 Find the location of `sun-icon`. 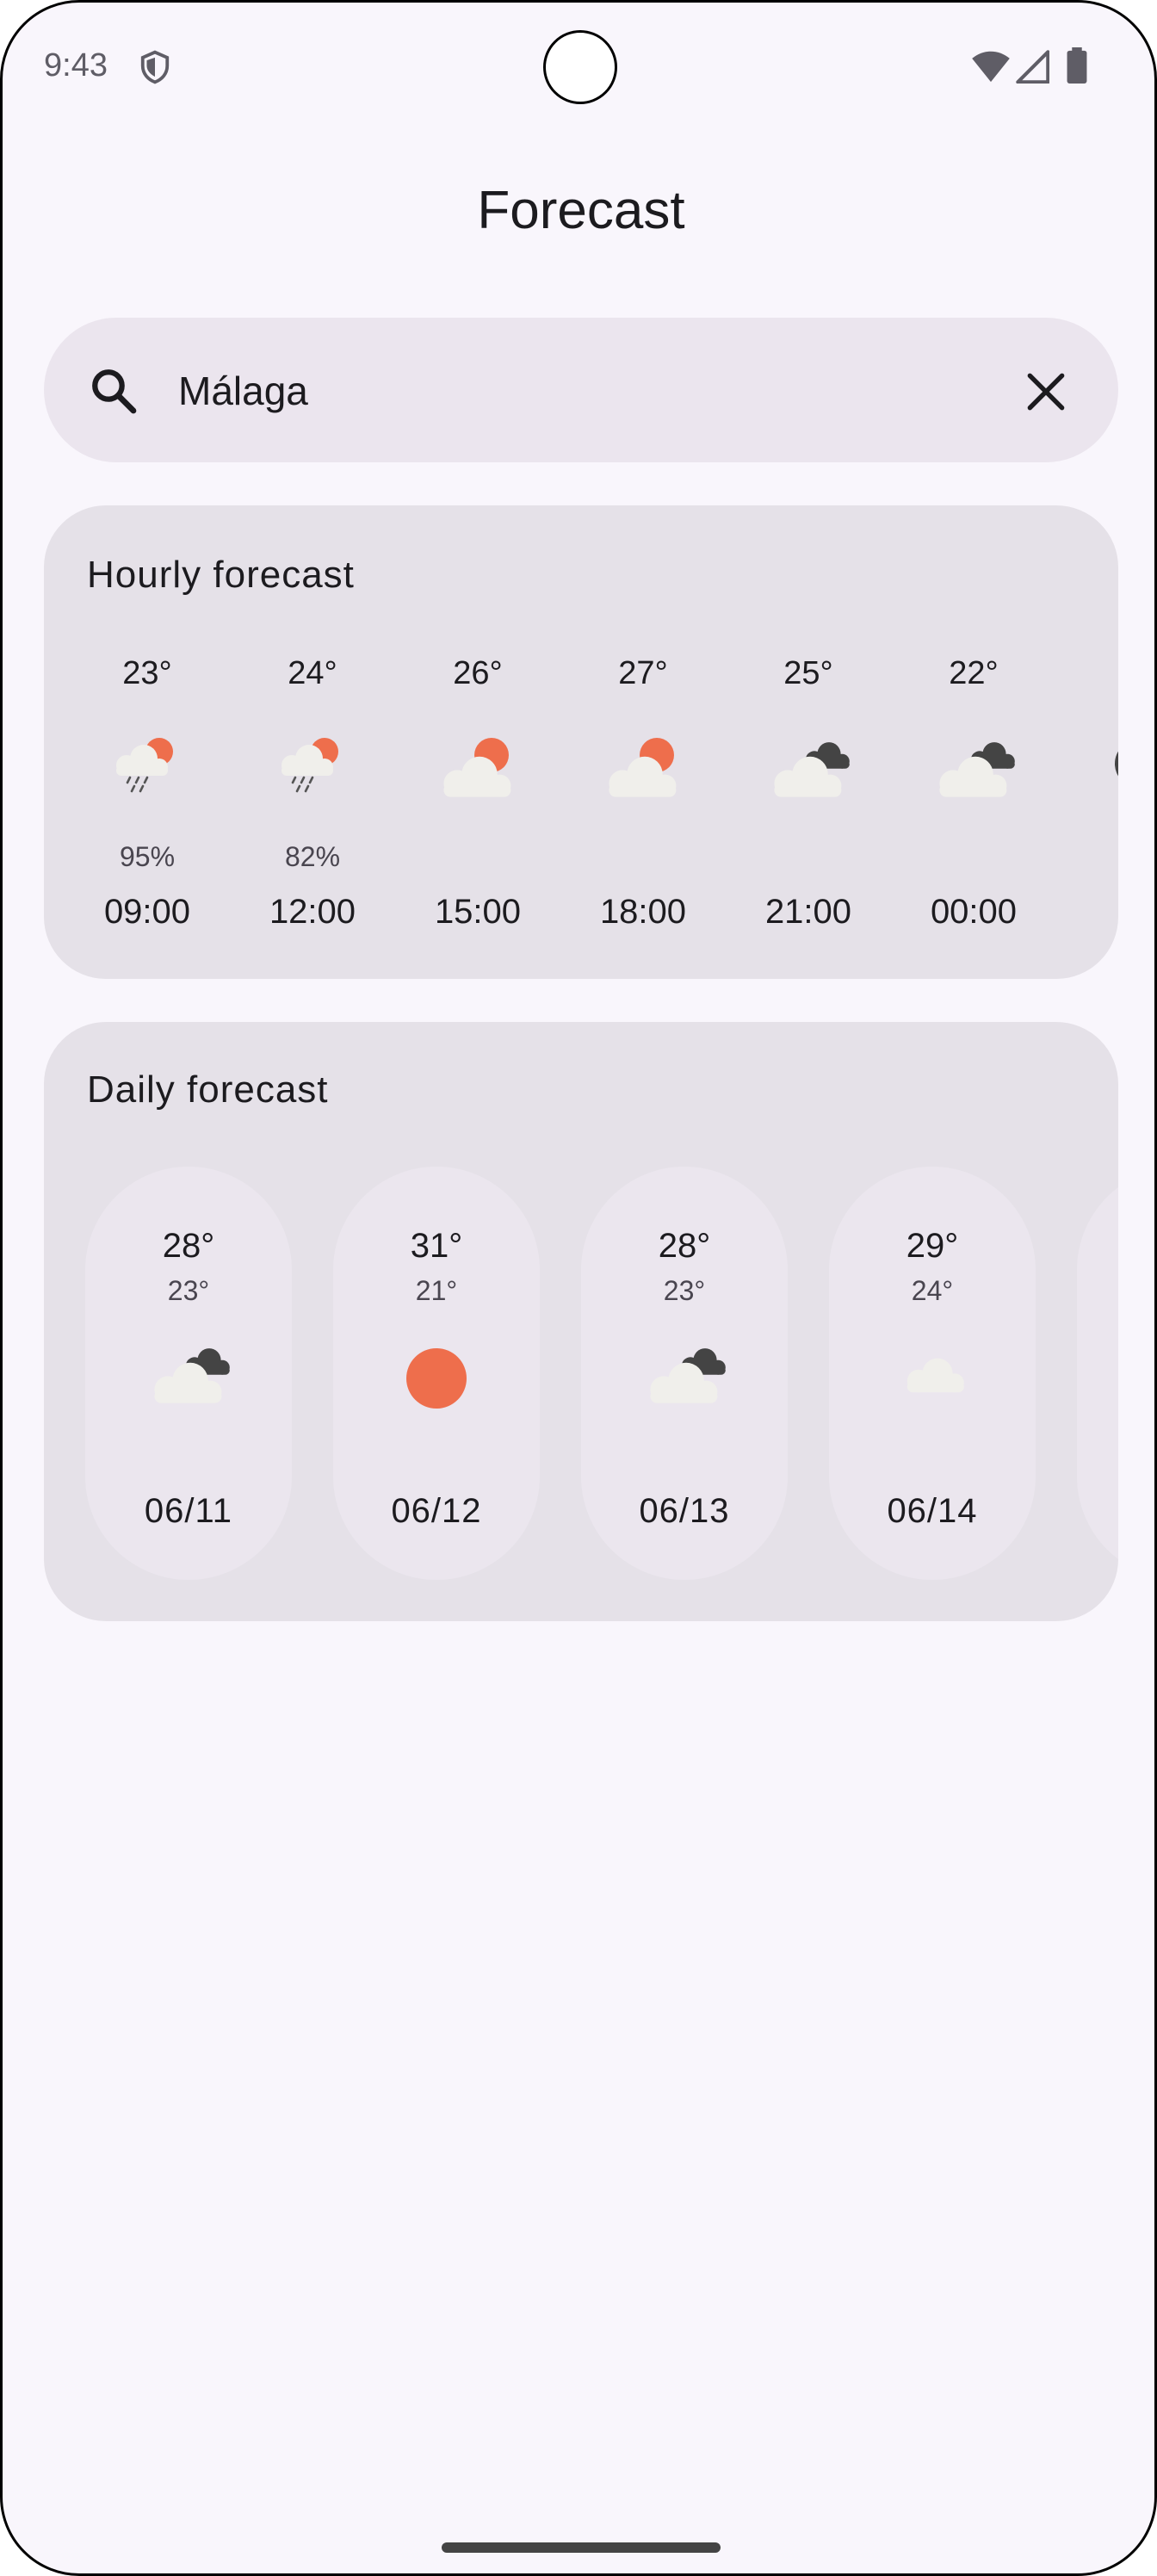

sun-icon is located at coordinates (436, 1378).